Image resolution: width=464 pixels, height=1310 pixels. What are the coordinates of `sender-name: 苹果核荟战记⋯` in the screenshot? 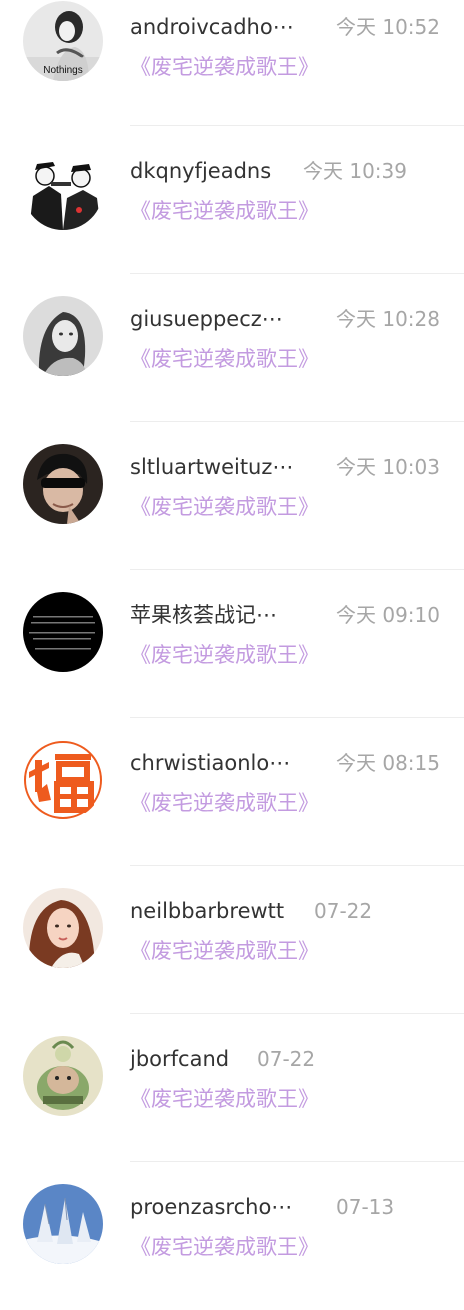 It's located at (203, 615).